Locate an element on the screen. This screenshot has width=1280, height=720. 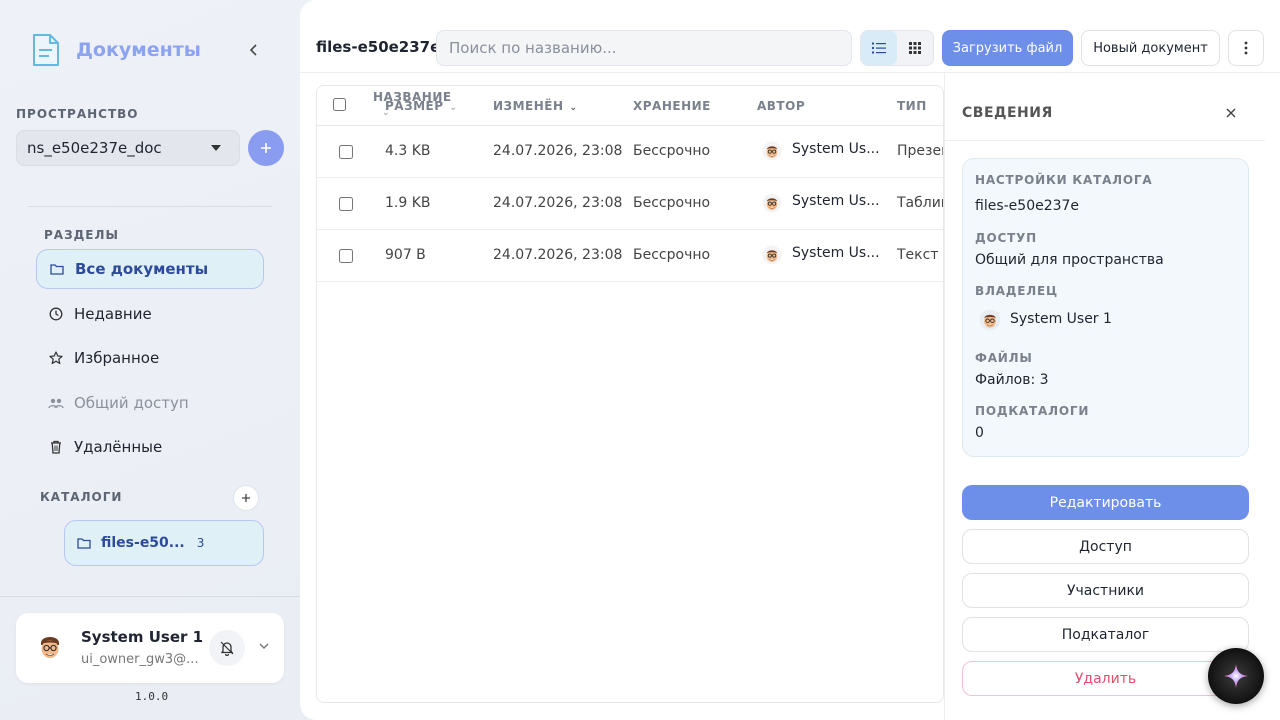
users-icon is located at coordinates (56, 403).